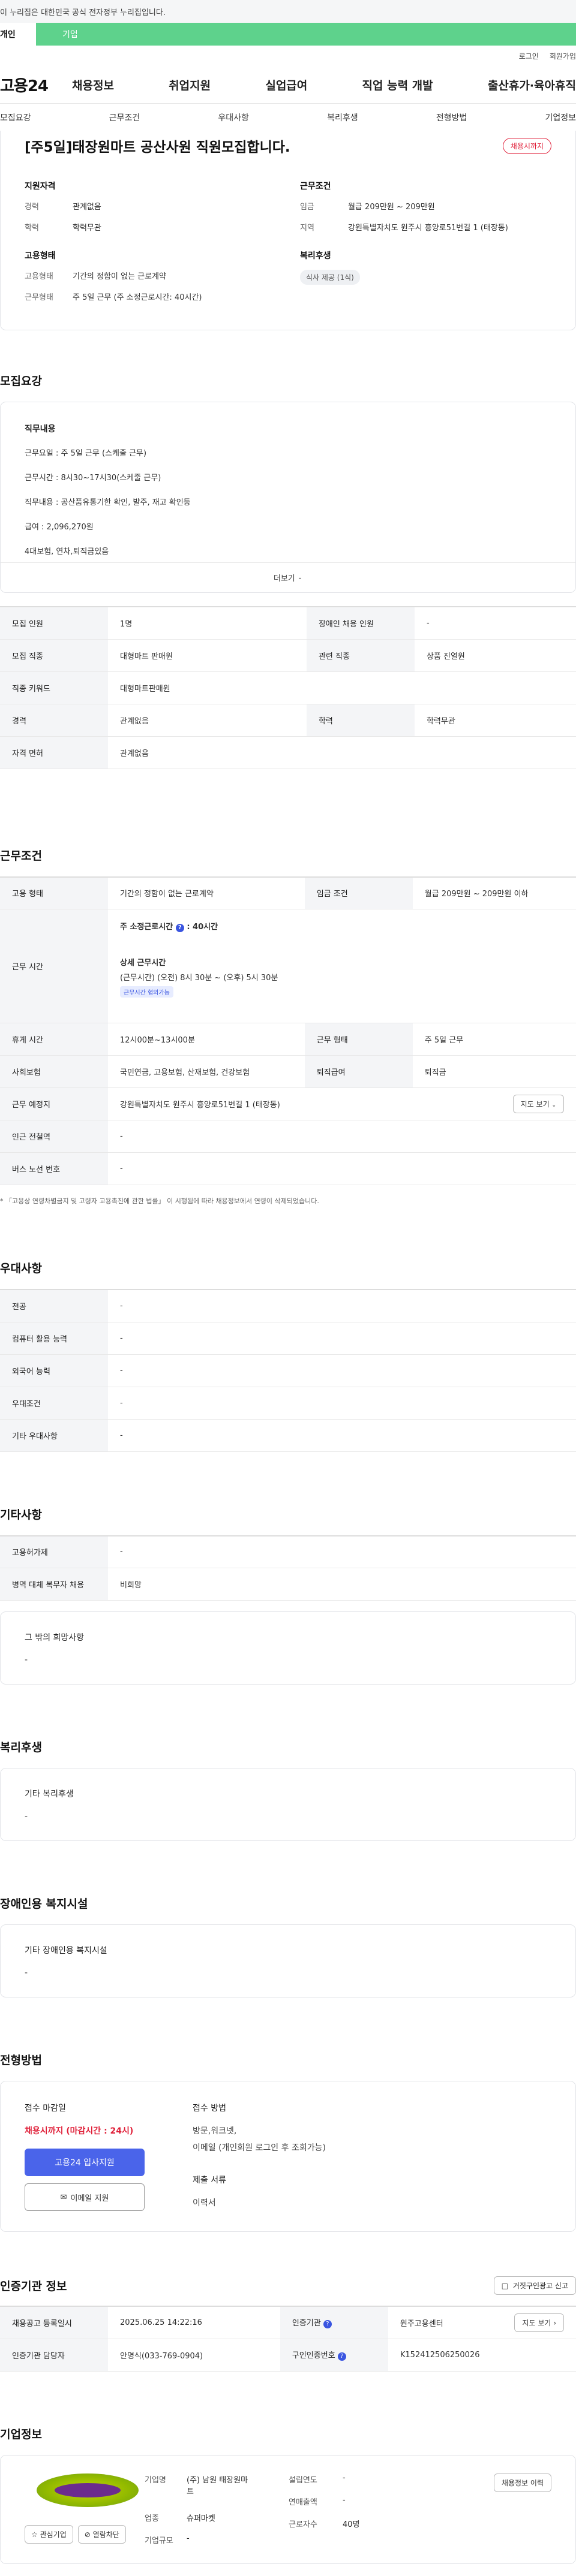  I want to click on cell-label: 인증기관 담당자, so click(54, 2355).